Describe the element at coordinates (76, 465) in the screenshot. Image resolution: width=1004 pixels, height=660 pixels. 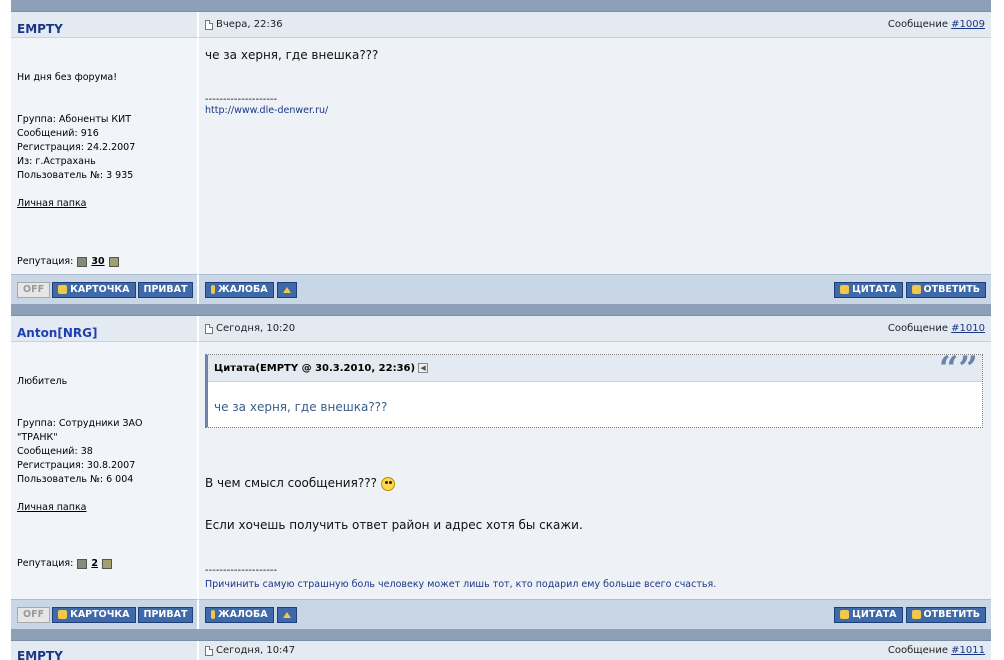
I see `user-registered: Регистрация: 30.8.2007` at that location.